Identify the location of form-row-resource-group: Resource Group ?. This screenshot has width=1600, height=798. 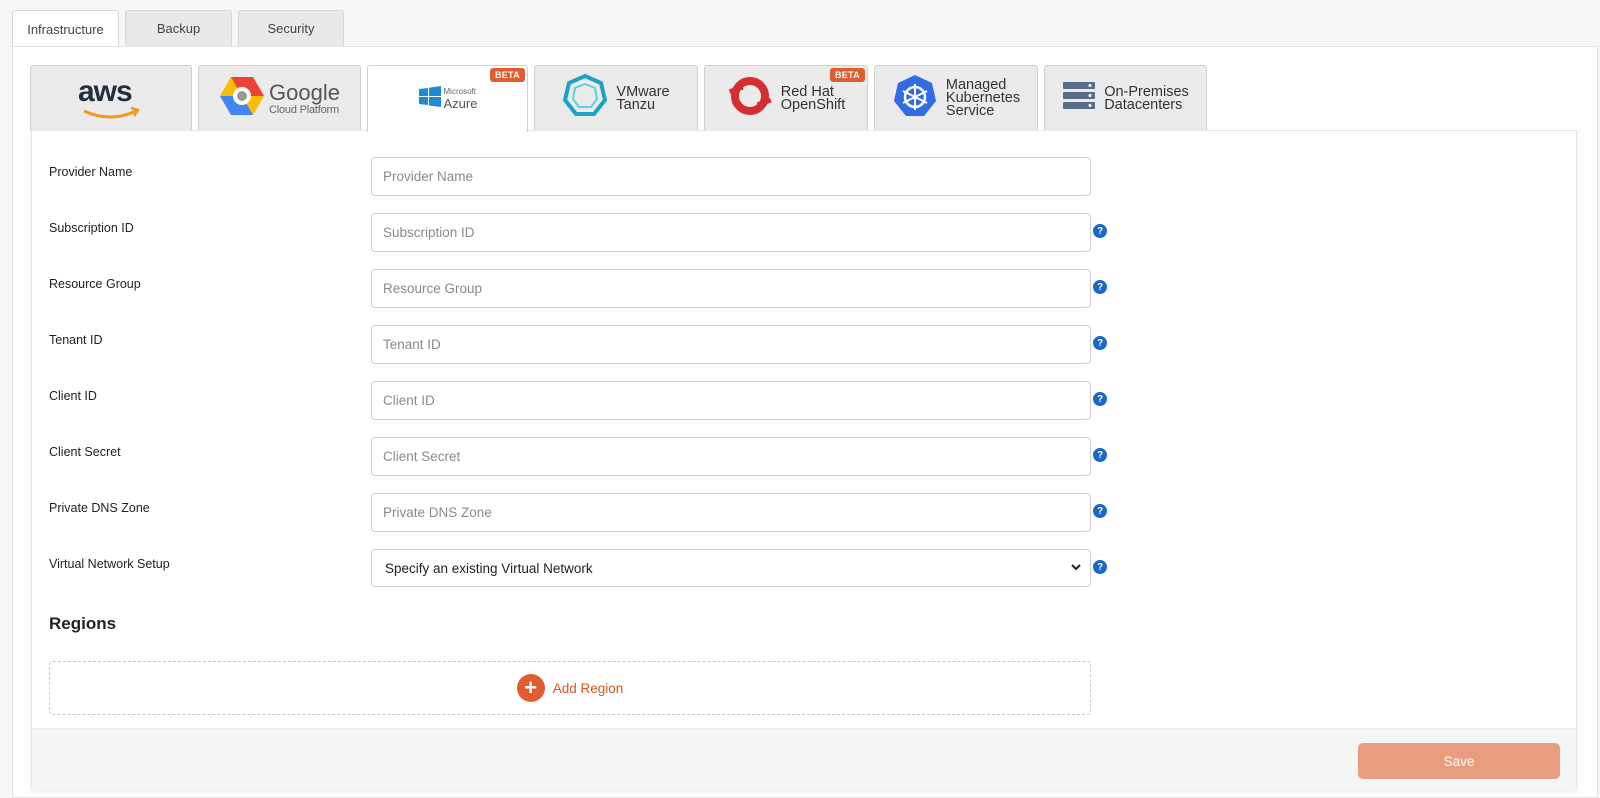
(632, 289).